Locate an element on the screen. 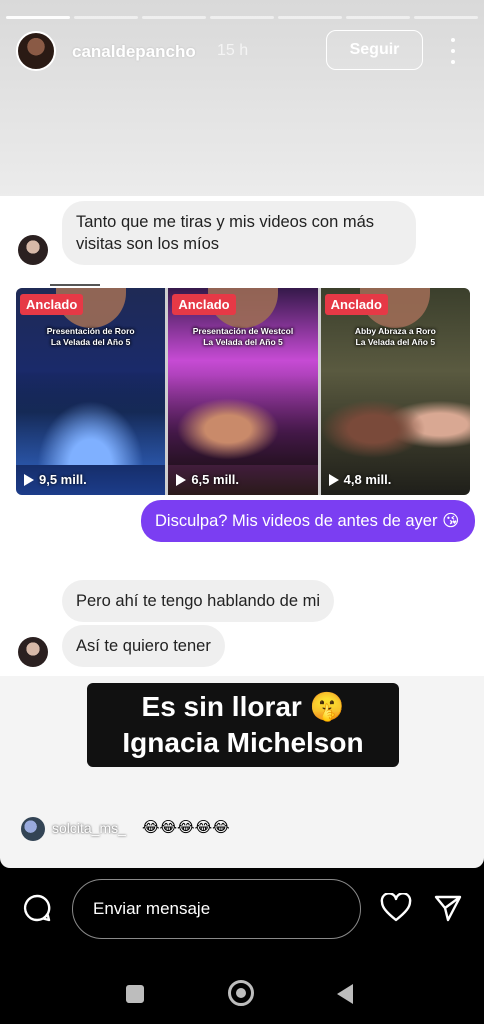 This screenshot has width=484, height=1024. story-progress-bar is located at coordinates (242, 17).